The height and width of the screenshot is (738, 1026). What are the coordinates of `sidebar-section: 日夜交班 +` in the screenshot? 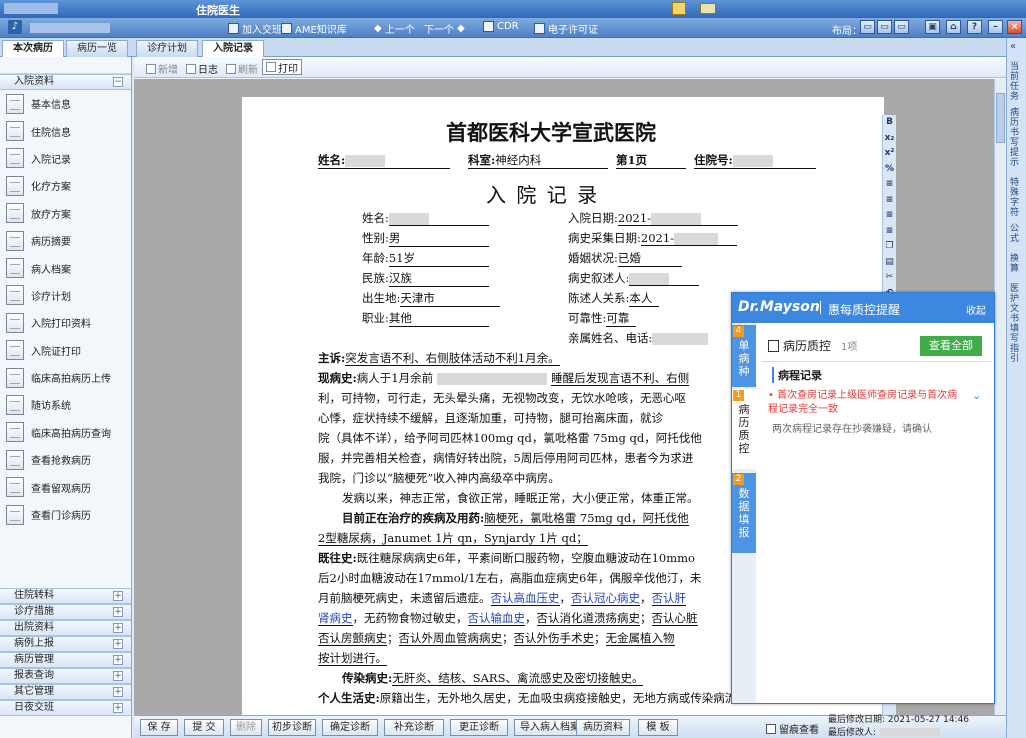 It's located at (65, 708).